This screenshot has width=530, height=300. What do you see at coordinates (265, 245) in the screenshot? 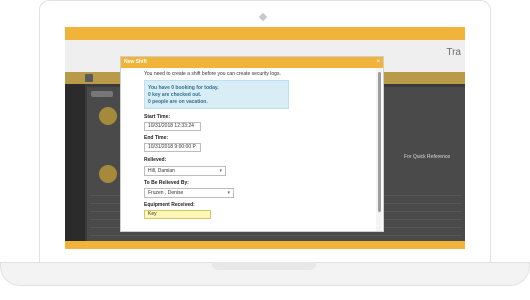
I see `app-bottom-bar` at bounding box center [265, 245].